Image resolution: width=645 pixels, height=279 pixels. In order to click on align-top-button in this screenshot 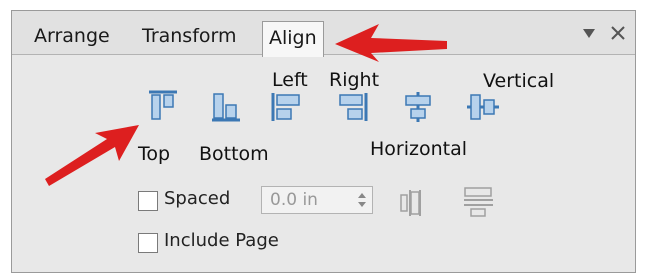, I will do `click(163, 105)`.